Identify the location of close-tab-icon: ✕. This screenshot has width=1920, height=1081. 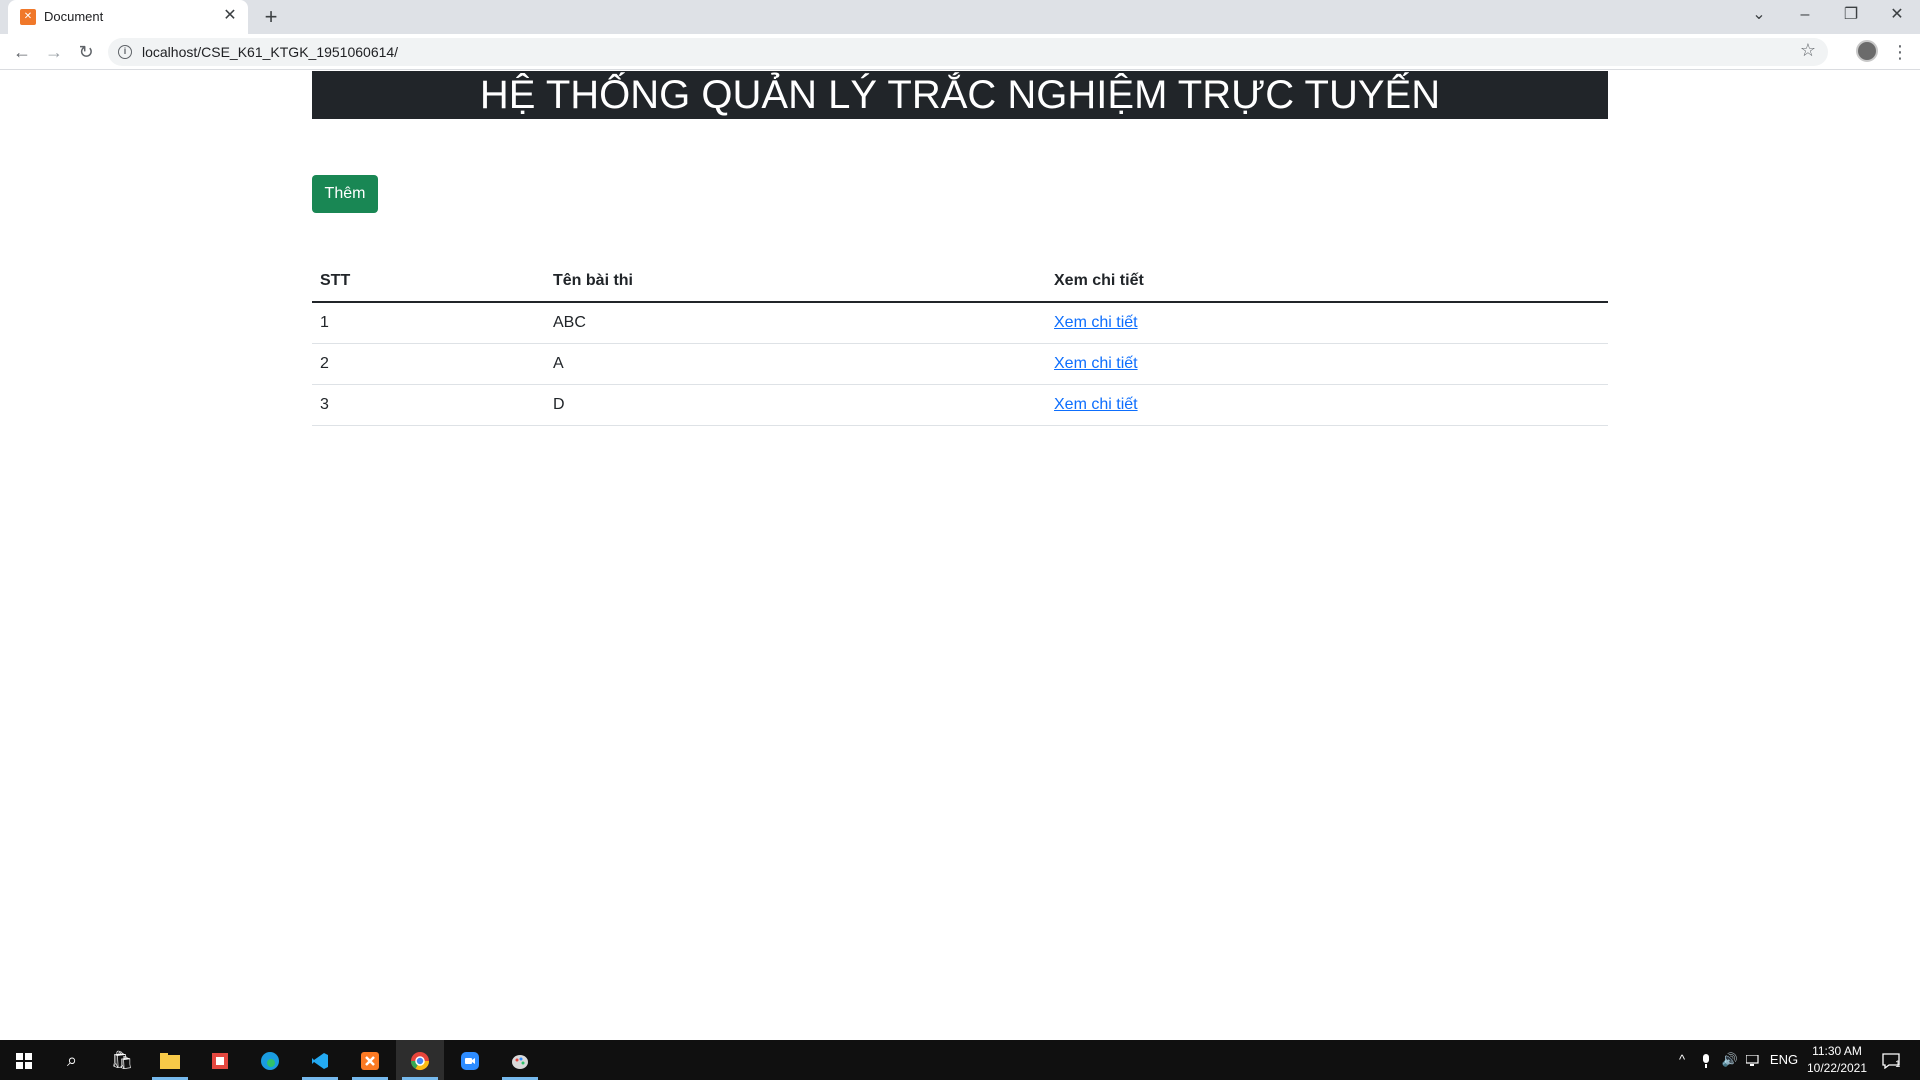
(230, 16).